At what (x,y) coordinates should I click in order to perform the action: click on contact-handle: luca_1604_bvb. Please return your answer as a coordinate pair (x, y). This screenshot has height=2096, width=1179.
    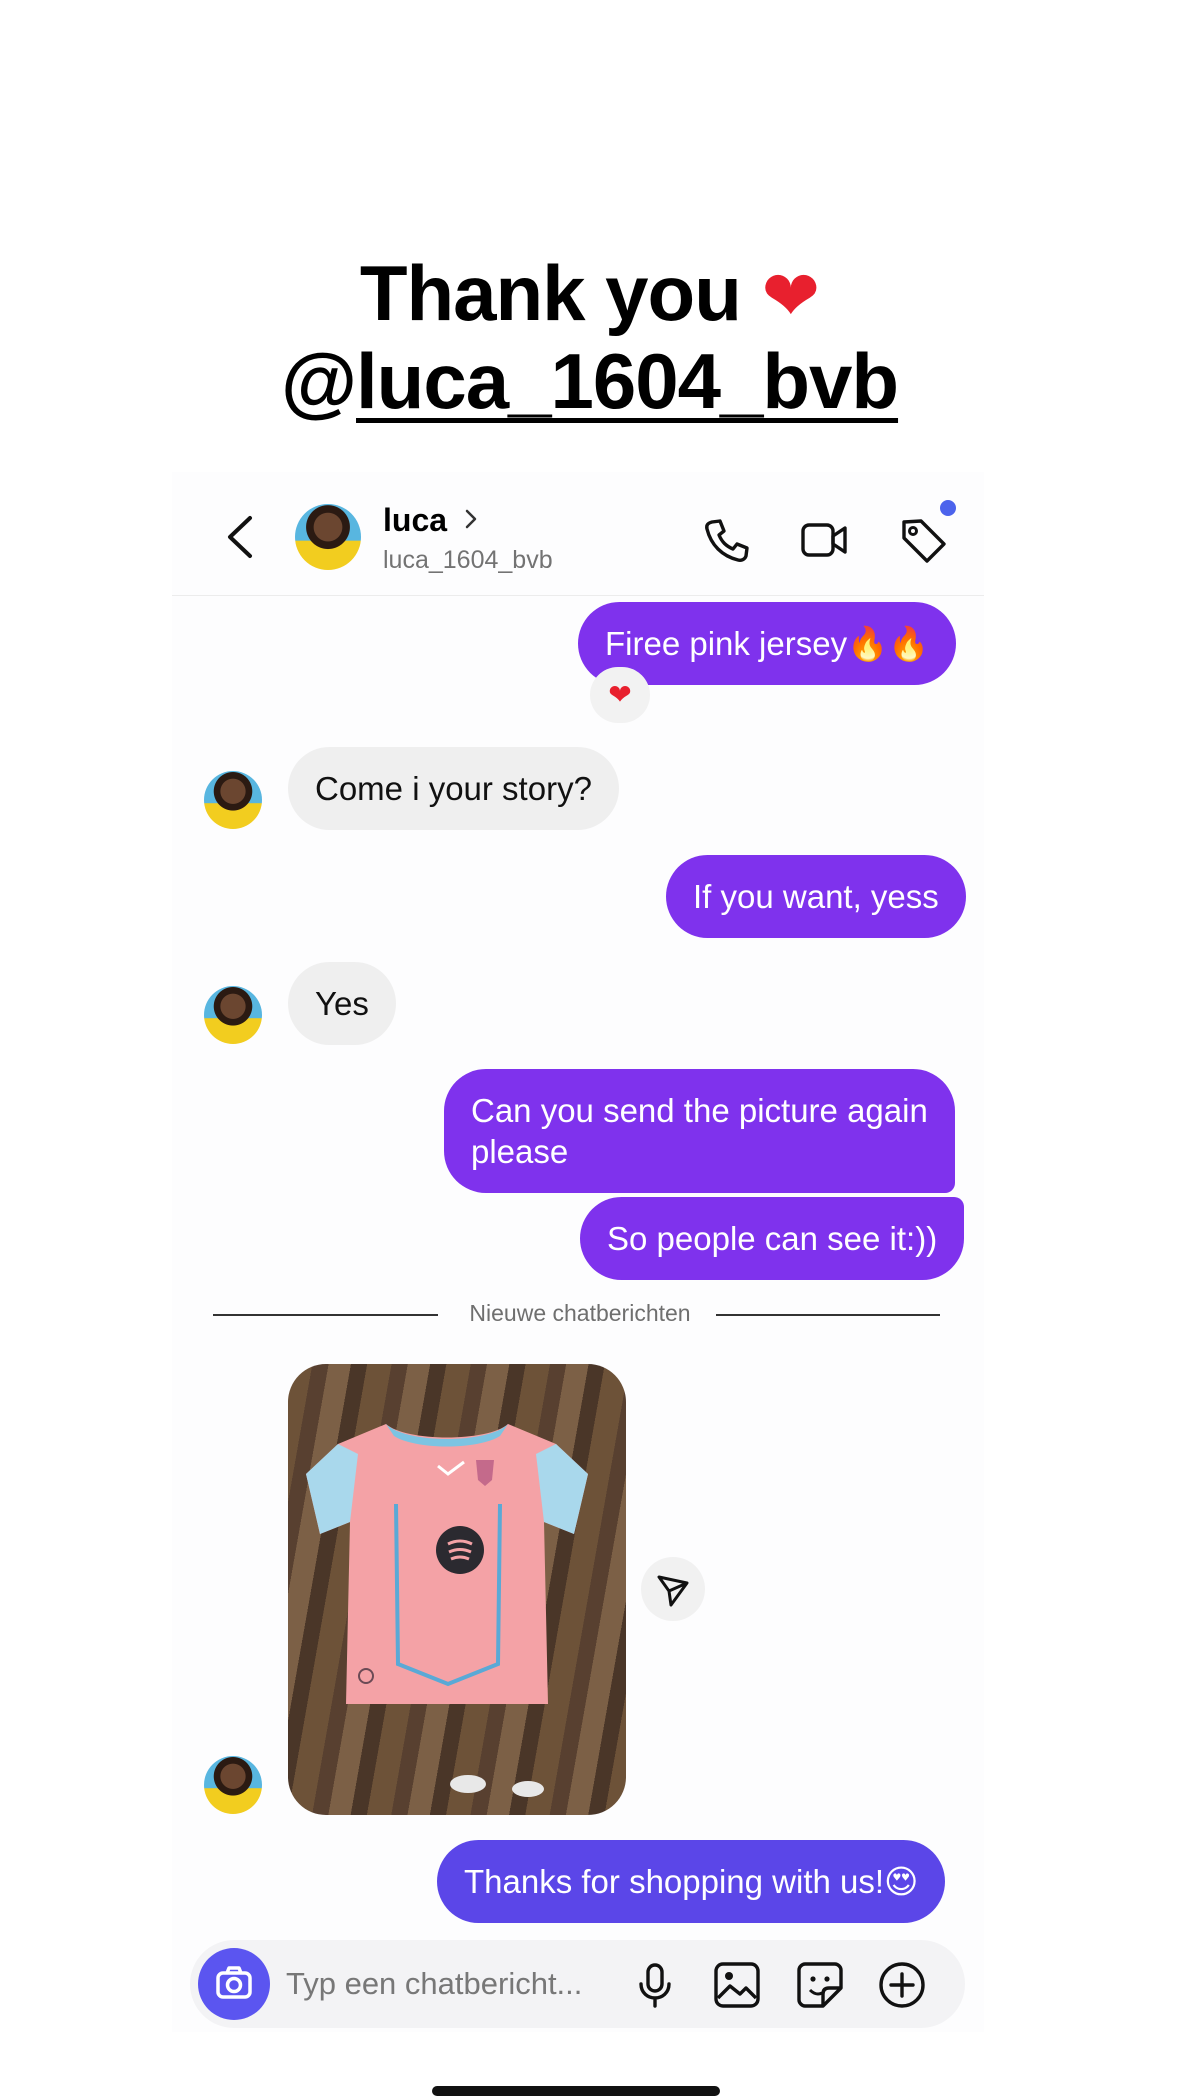
    Looking at the image, I should click on (468, 560).